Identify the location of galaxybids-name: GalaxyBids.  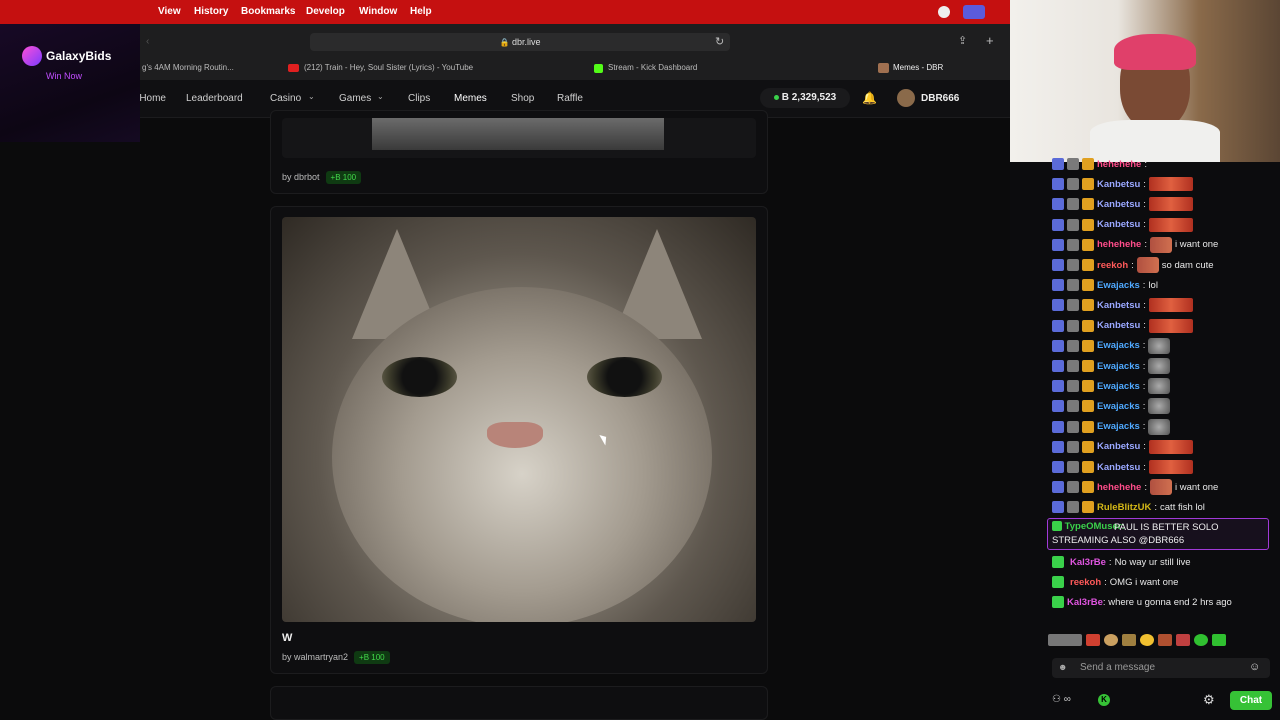
(79, 56).